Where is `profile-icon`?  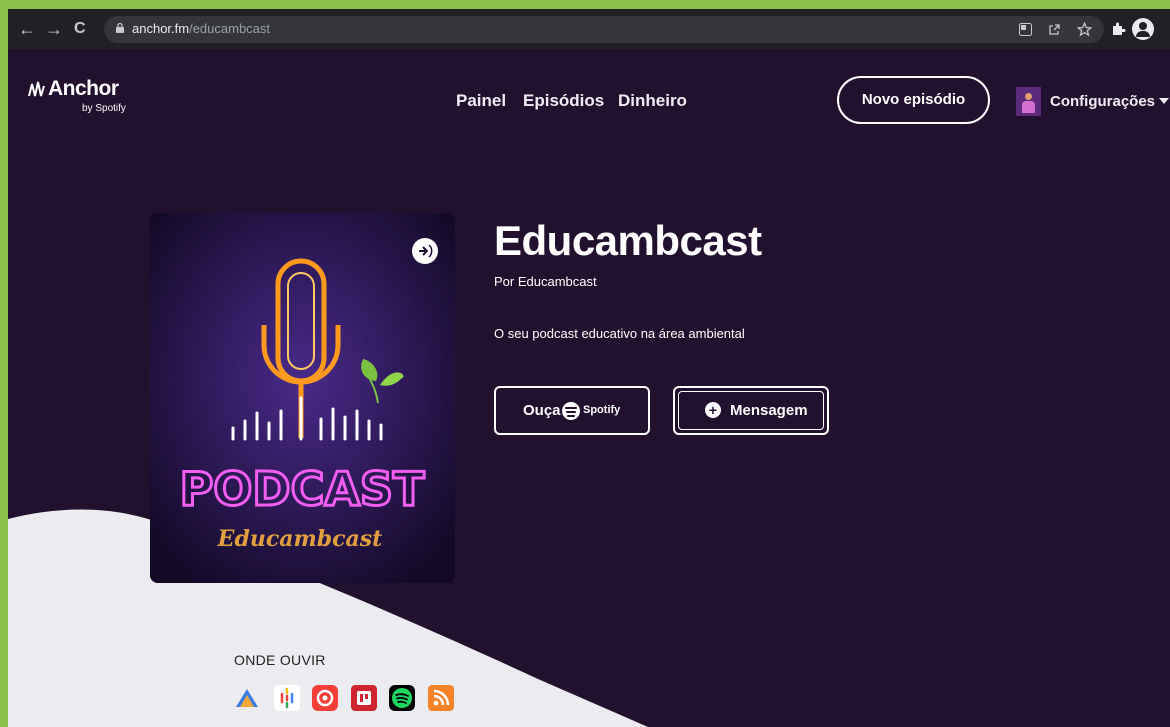
profile-icon is located at coordinates (1143, 29).